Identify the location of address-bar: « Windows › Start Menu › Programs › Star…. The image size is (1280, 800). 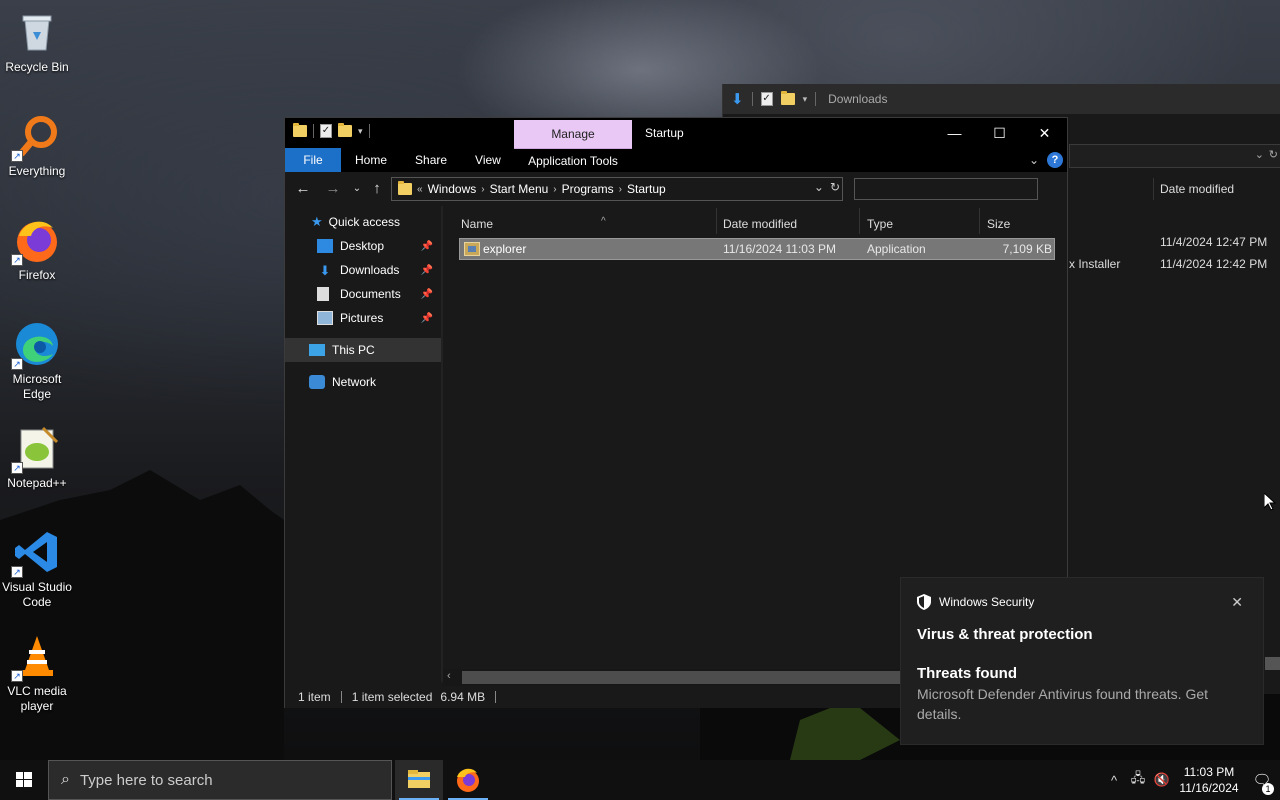
(617, 189).